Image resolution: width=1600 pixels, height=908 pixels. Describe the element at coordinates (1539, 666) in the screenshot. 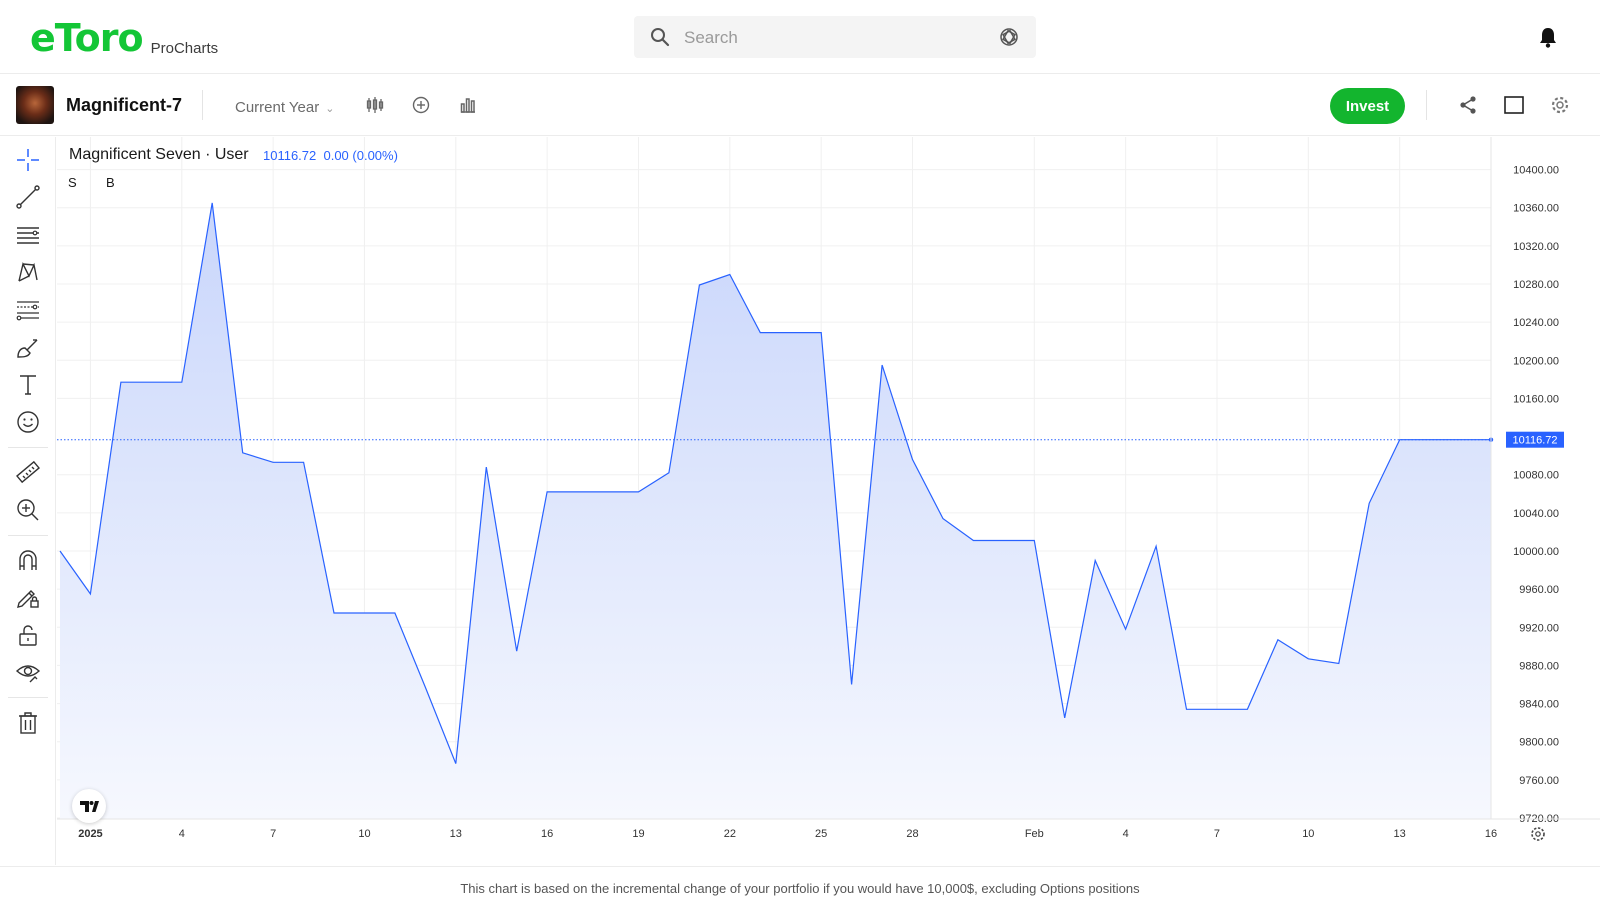

I see `y-tick-label: 9880.00` at that location.